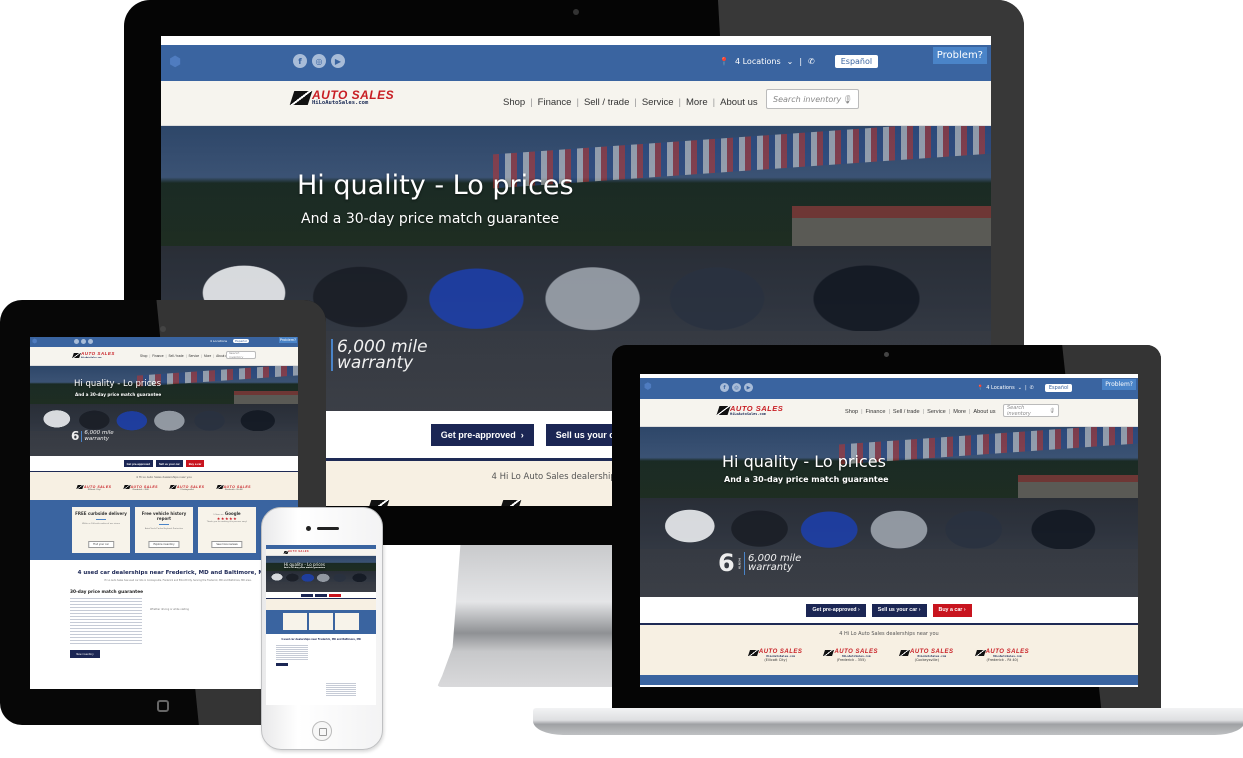  Describe the element at coordinates (886, 354) in the screenshot. I see `laptop-camera` at that location.